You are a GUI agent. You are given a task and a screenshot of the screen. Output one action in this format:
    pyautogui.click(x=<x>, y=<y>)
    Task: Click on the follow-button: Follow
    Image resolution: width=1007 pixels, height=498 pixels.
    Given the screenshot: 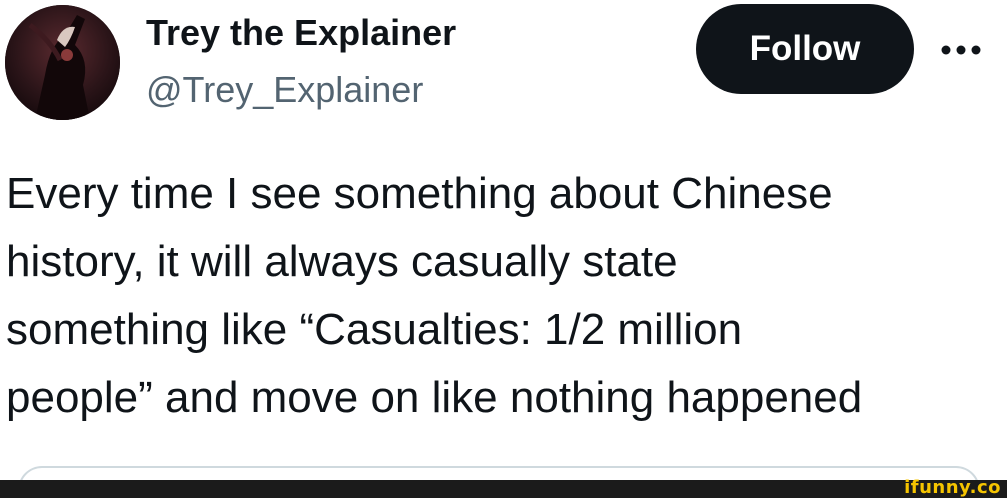 What is the action you would take?
    pyautogui.click(x=805, y=49)
    